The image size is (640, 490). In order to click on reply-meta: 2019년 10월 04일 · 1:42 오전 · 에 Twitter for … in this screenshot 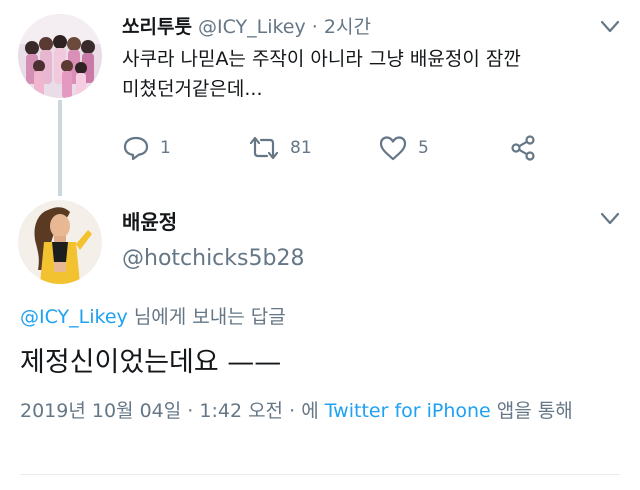, I will do `click(320, 411)`.